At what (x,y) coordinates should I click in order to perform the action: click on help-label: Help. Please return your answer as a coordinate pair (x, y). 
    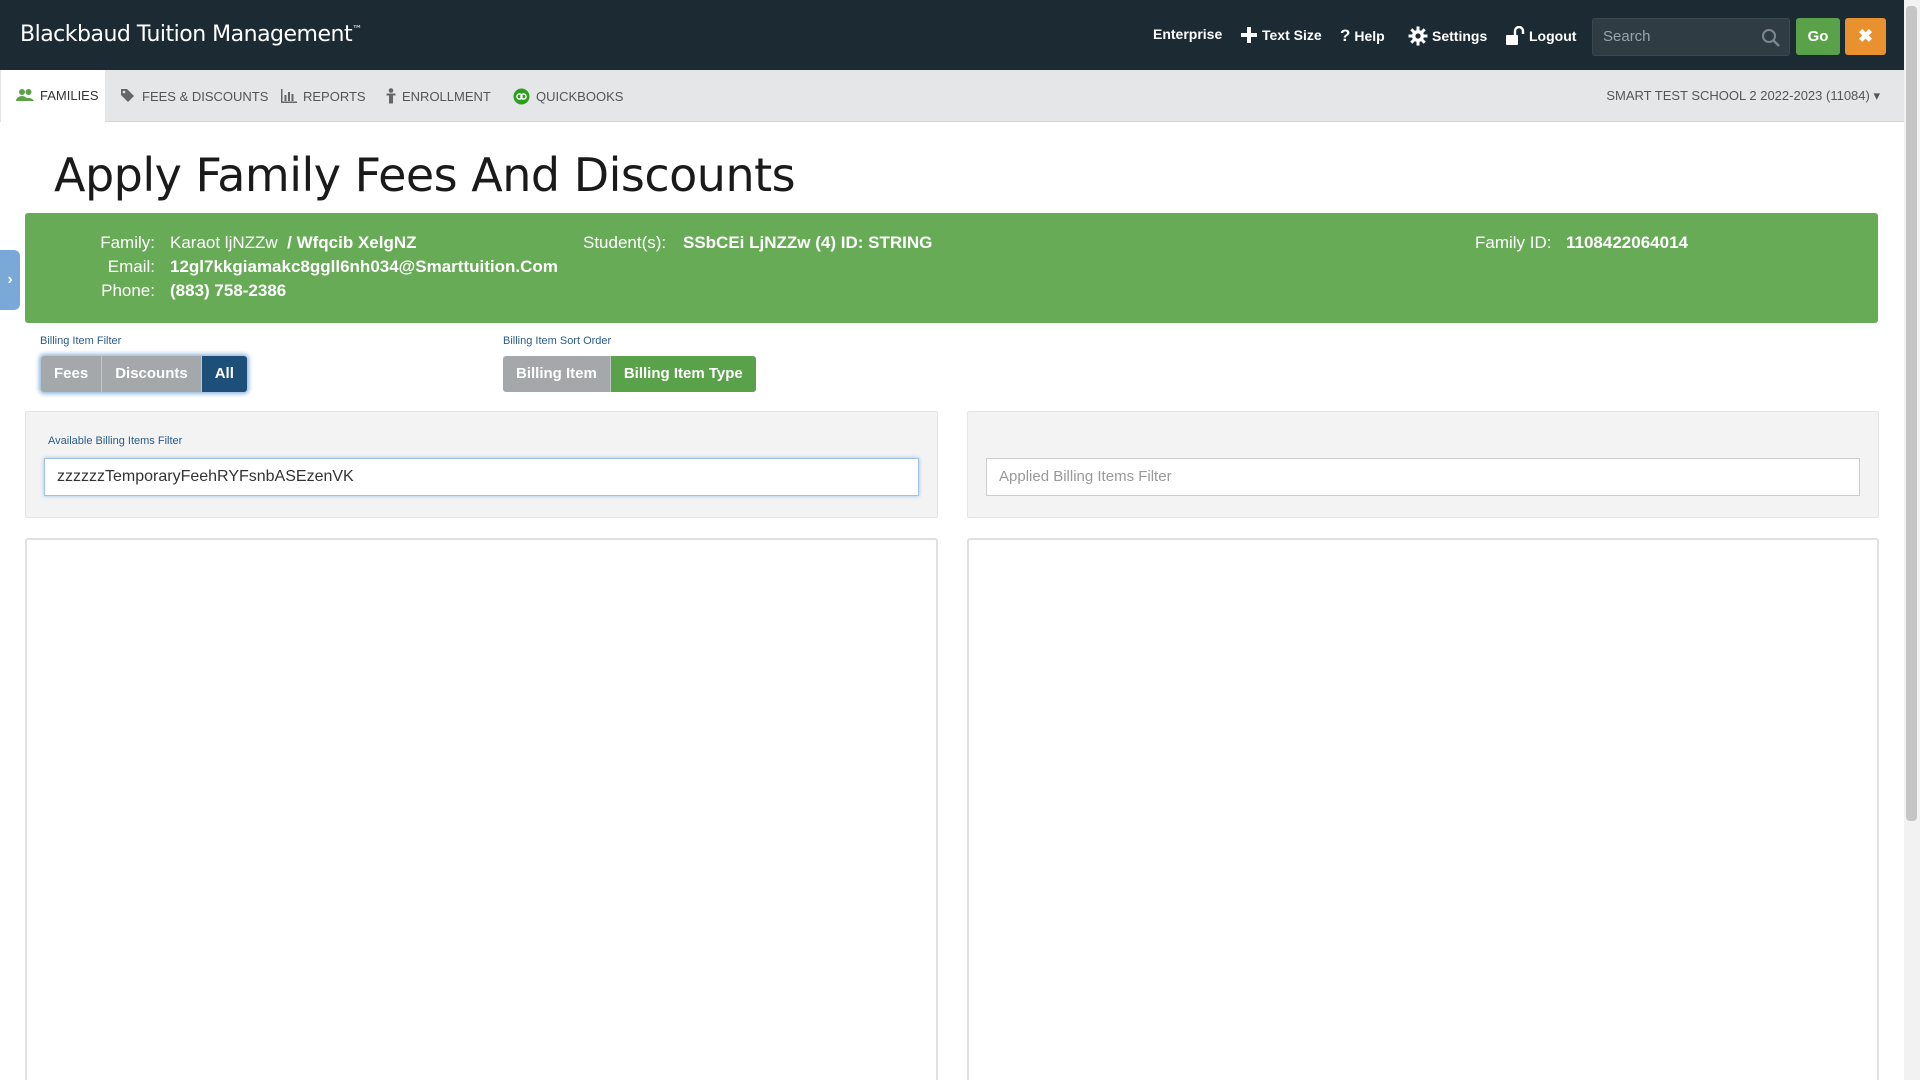
    Looking at the image, I should click on (1369, 36).